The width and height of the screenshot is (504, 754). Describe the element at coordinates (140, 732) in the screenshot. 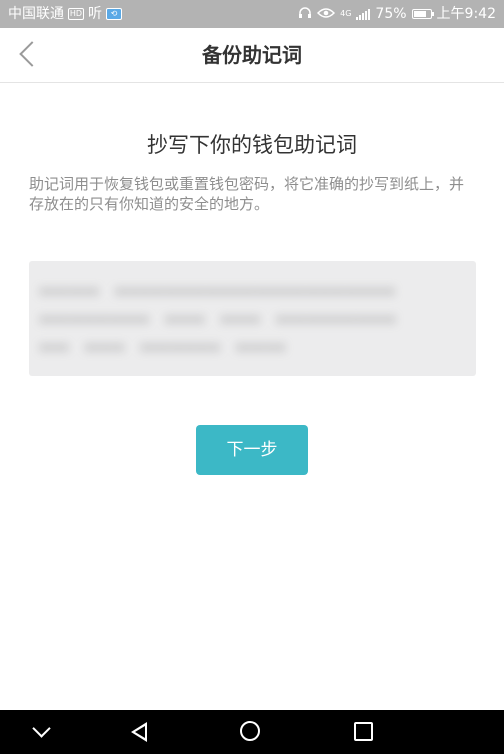

I see `back-triangle-icon` at that location.